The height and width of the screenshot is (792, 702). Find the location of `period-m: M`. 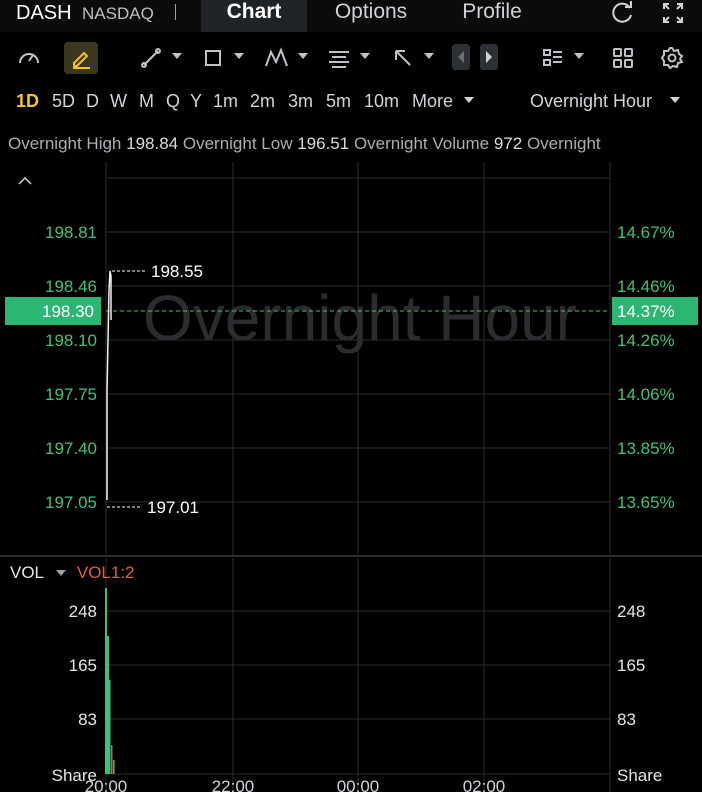

period-m: M is located at coordinates (146, 101).